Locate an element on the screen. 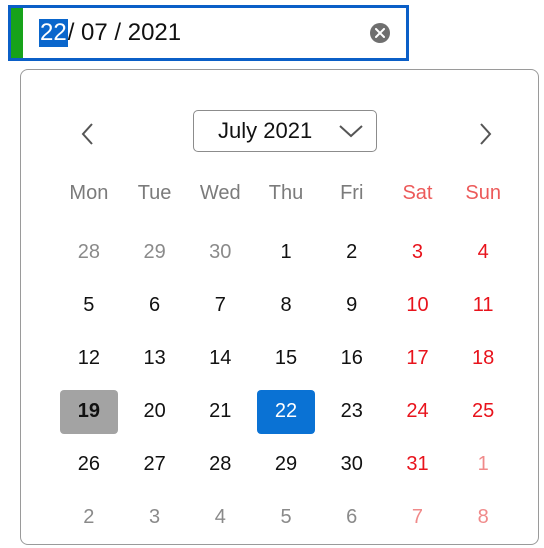  day-number: 15 is located at coordinates (286, 358).